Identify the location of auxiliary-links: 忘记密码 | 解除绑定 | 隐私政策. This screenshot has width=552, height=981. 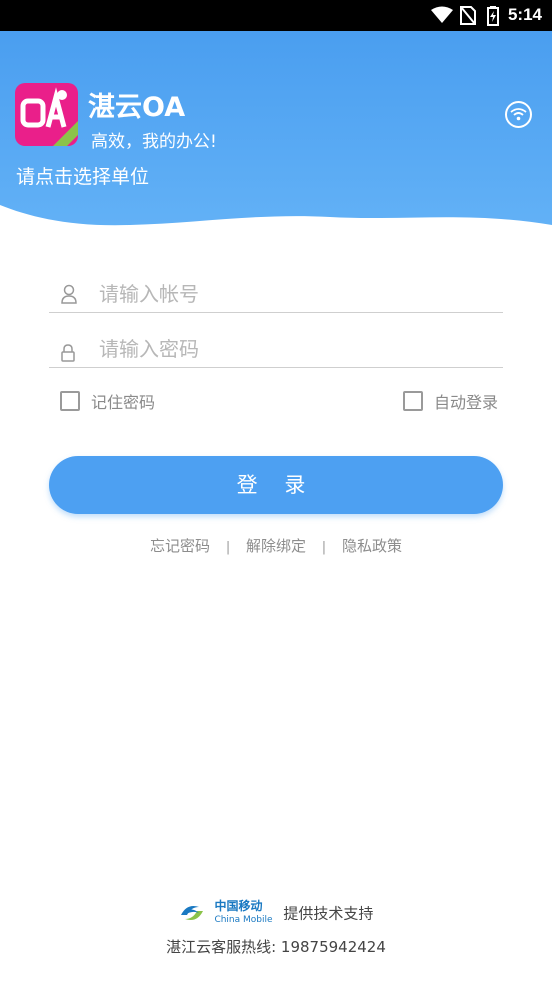
(276, 545).